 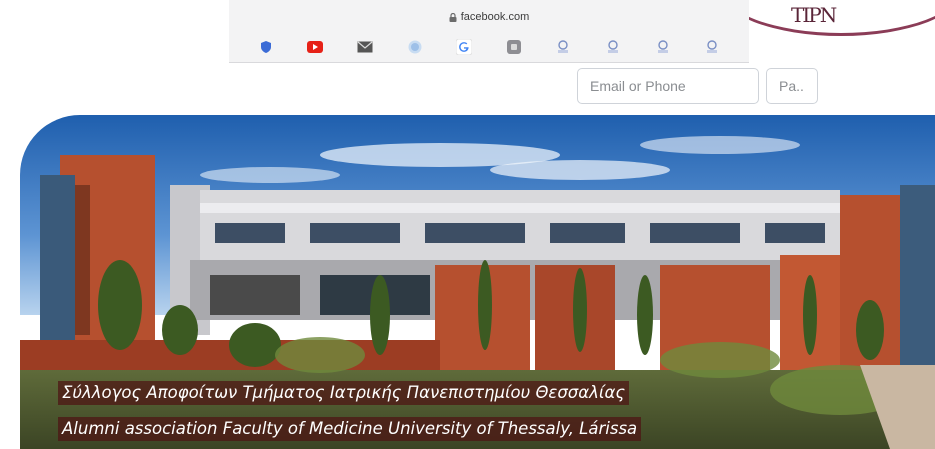 I want to click on shield-icon, so click(x=266, y=47).